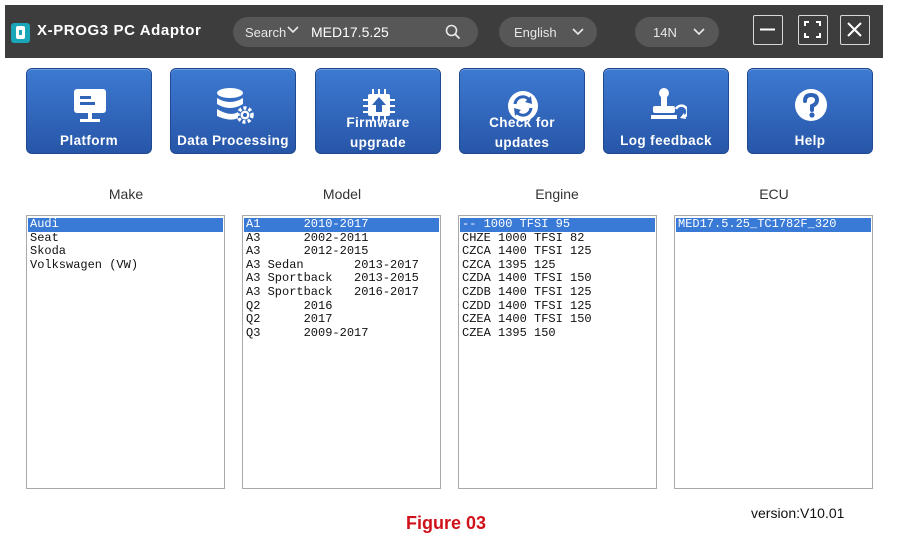 The image size is (900, 544). I want to click on language-dropdown: English, so click(548, 32).